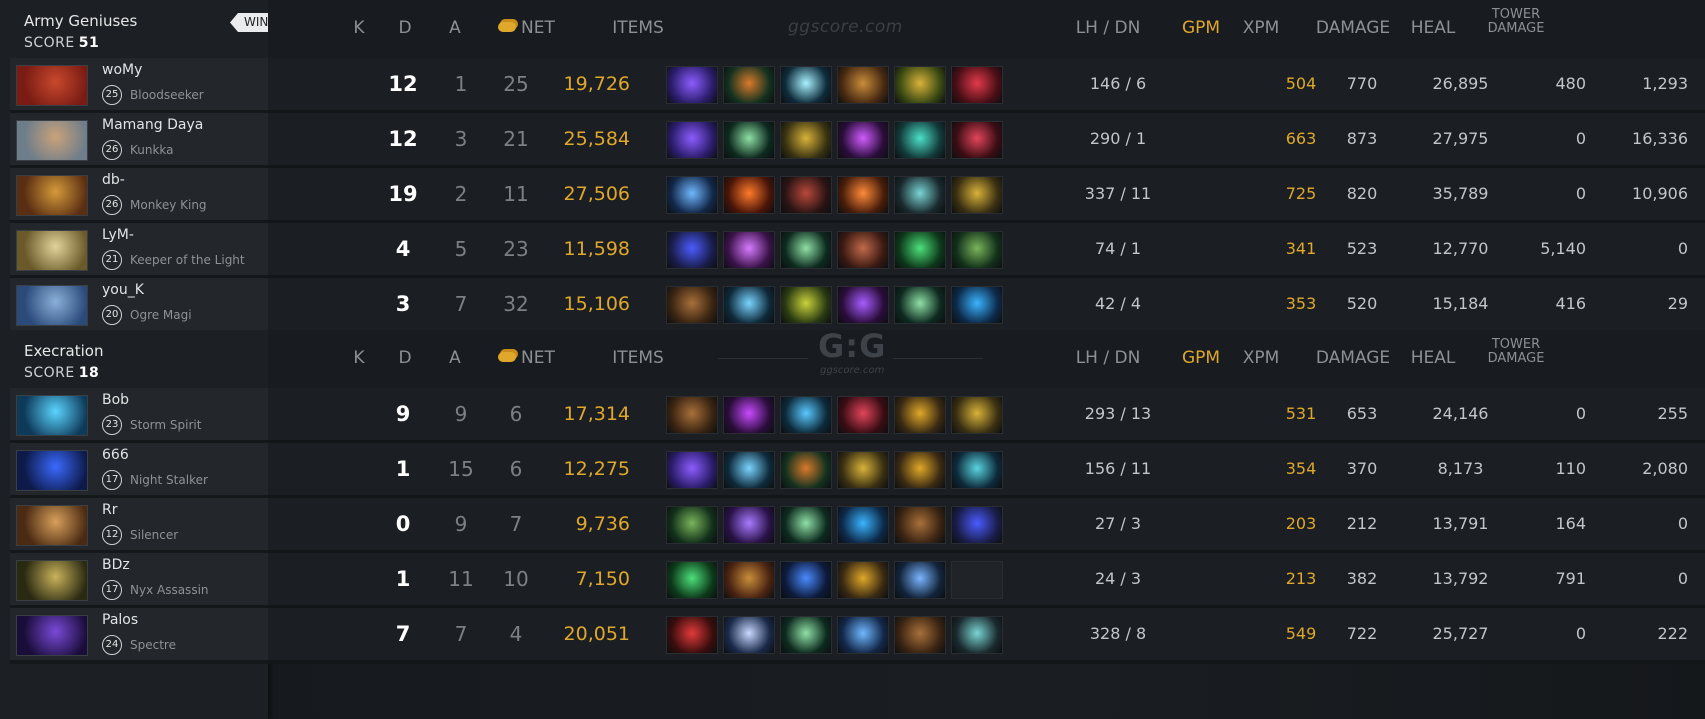 This screenshot has width=1705, height=719. I want to click on player-card: db- 26 Monkey King, so click(139, 196).